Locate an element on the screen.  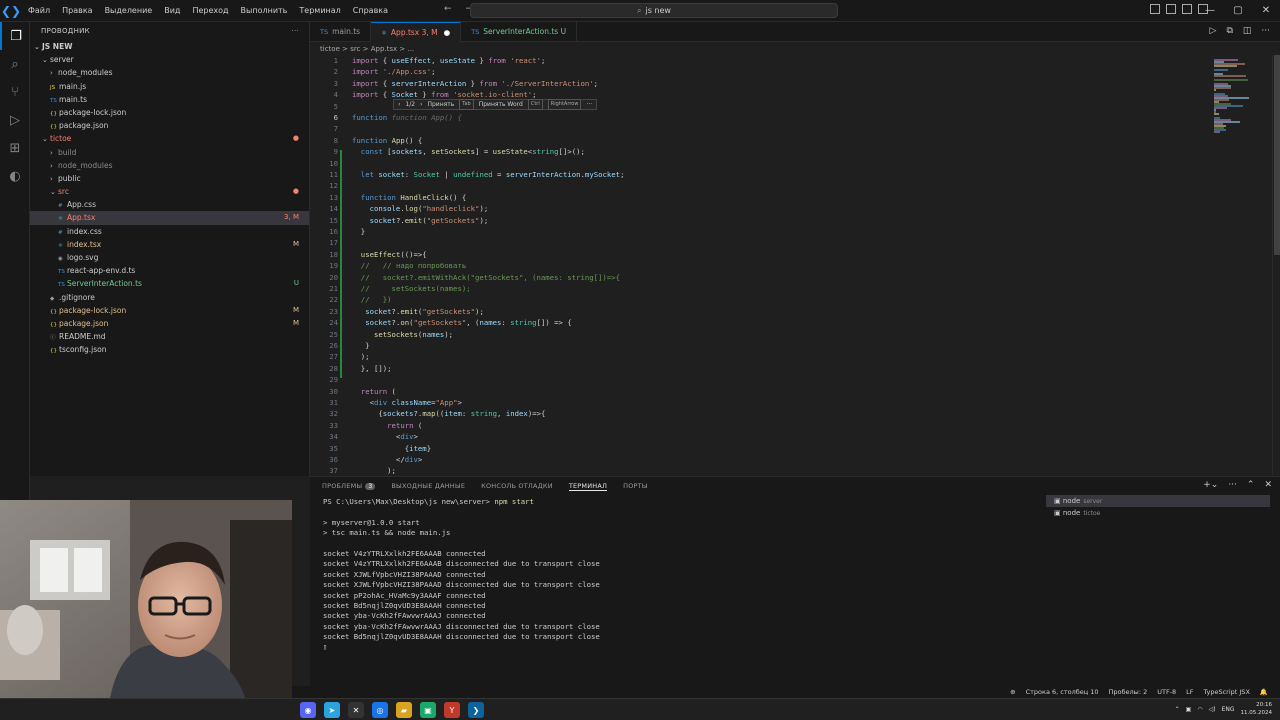
terminal-app-icon: ▣ is located at coordinates (428, 710).